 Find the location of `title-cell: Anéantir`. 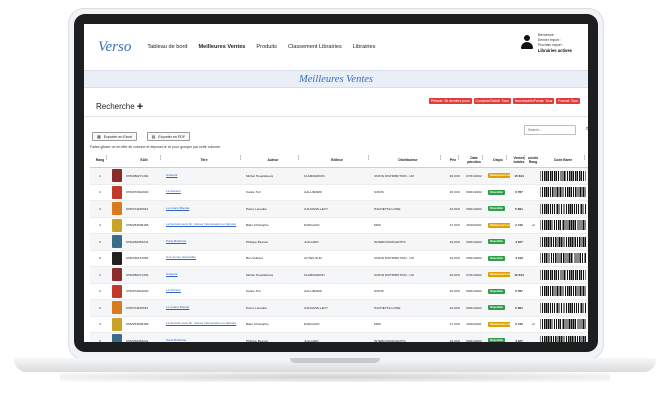

title-cell: Anéantir is located at coordinates (204, 176).